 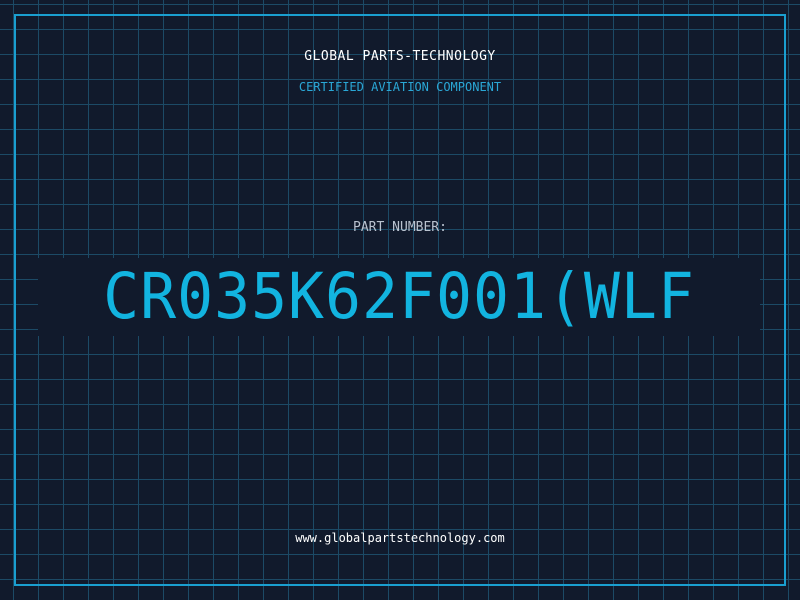 I want to click on website-url: www.globalpartstechnology.com, so click(x=400, y=538).